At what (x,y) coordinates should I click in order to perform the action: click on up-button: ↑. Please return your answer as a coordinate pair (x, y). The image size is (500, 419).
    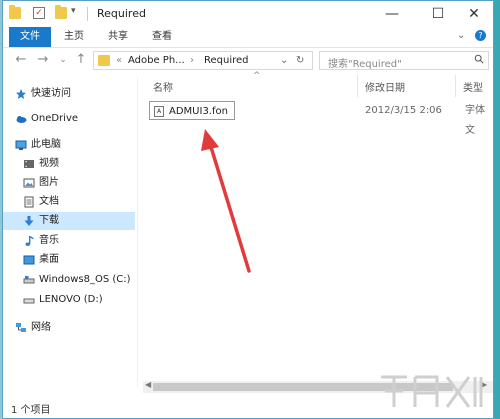
    Looking at the image, I should click on (81, 59).